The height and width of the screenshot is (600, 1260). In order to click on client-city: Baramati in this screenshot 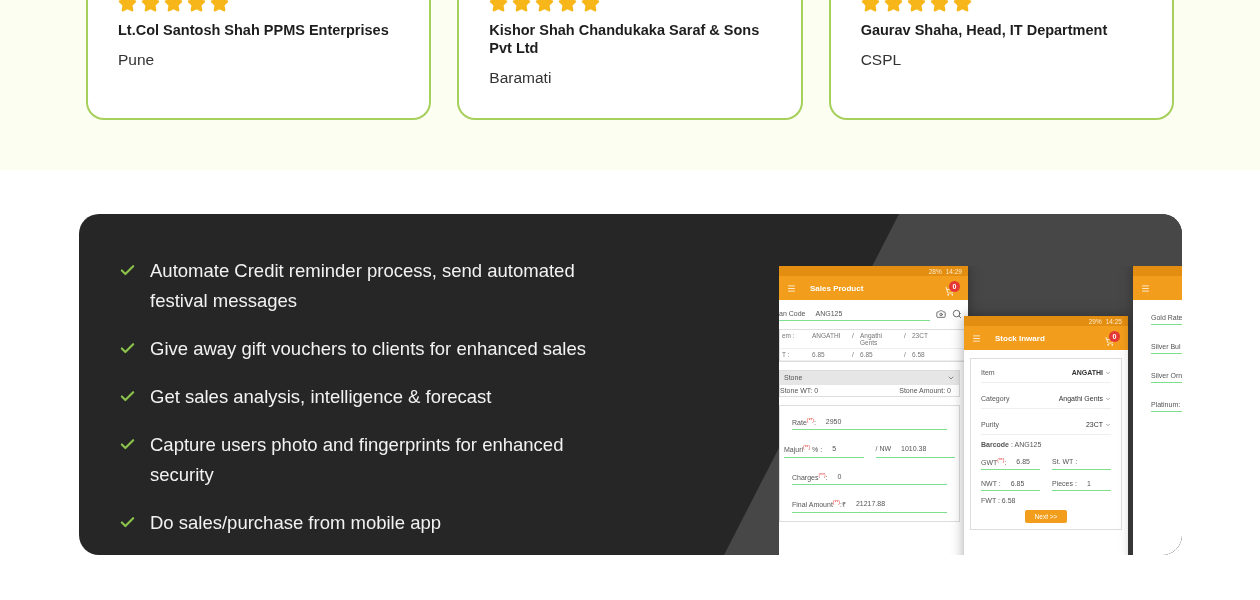, I will do `click(521, 78)`.